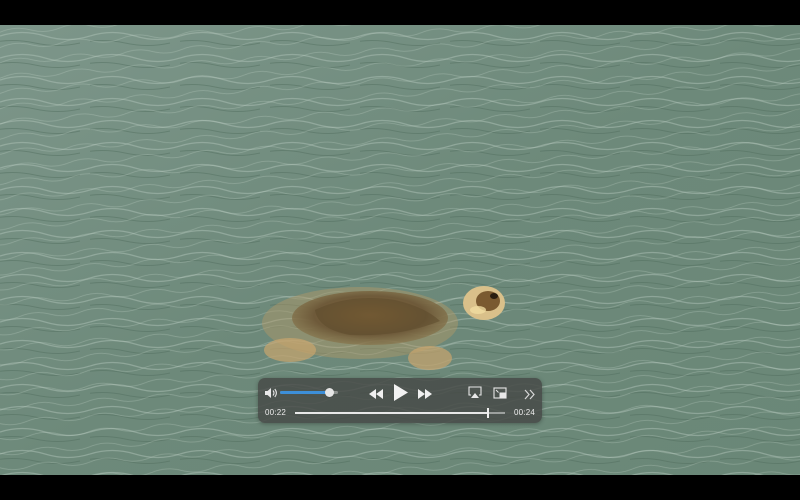  I want to click on more-options-button, so click(530, 393).